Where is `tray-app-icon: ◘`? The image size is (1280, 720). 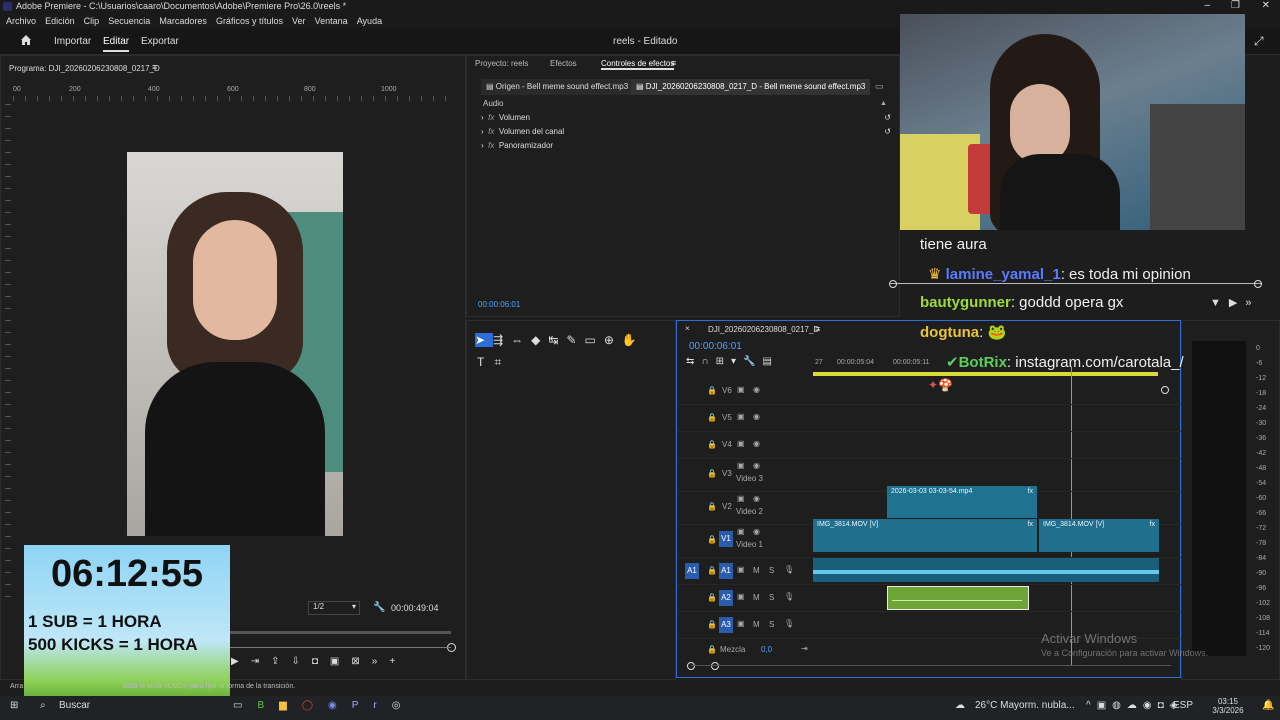
tray-app-icon: ◘ is located at coordinates (1164, 705).